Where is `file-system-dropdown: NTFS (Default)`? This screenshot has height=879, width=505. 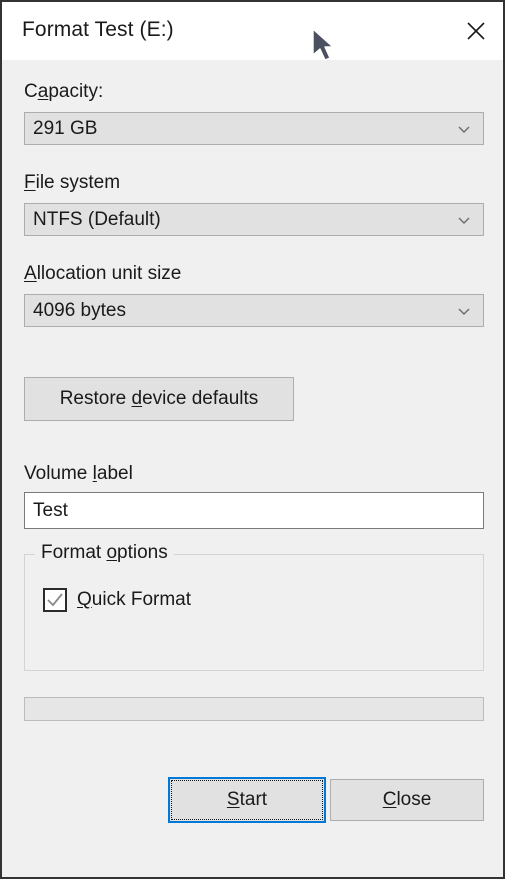 file-system-dropdown: NTFS (Default) is located at coordinates (254, 219).